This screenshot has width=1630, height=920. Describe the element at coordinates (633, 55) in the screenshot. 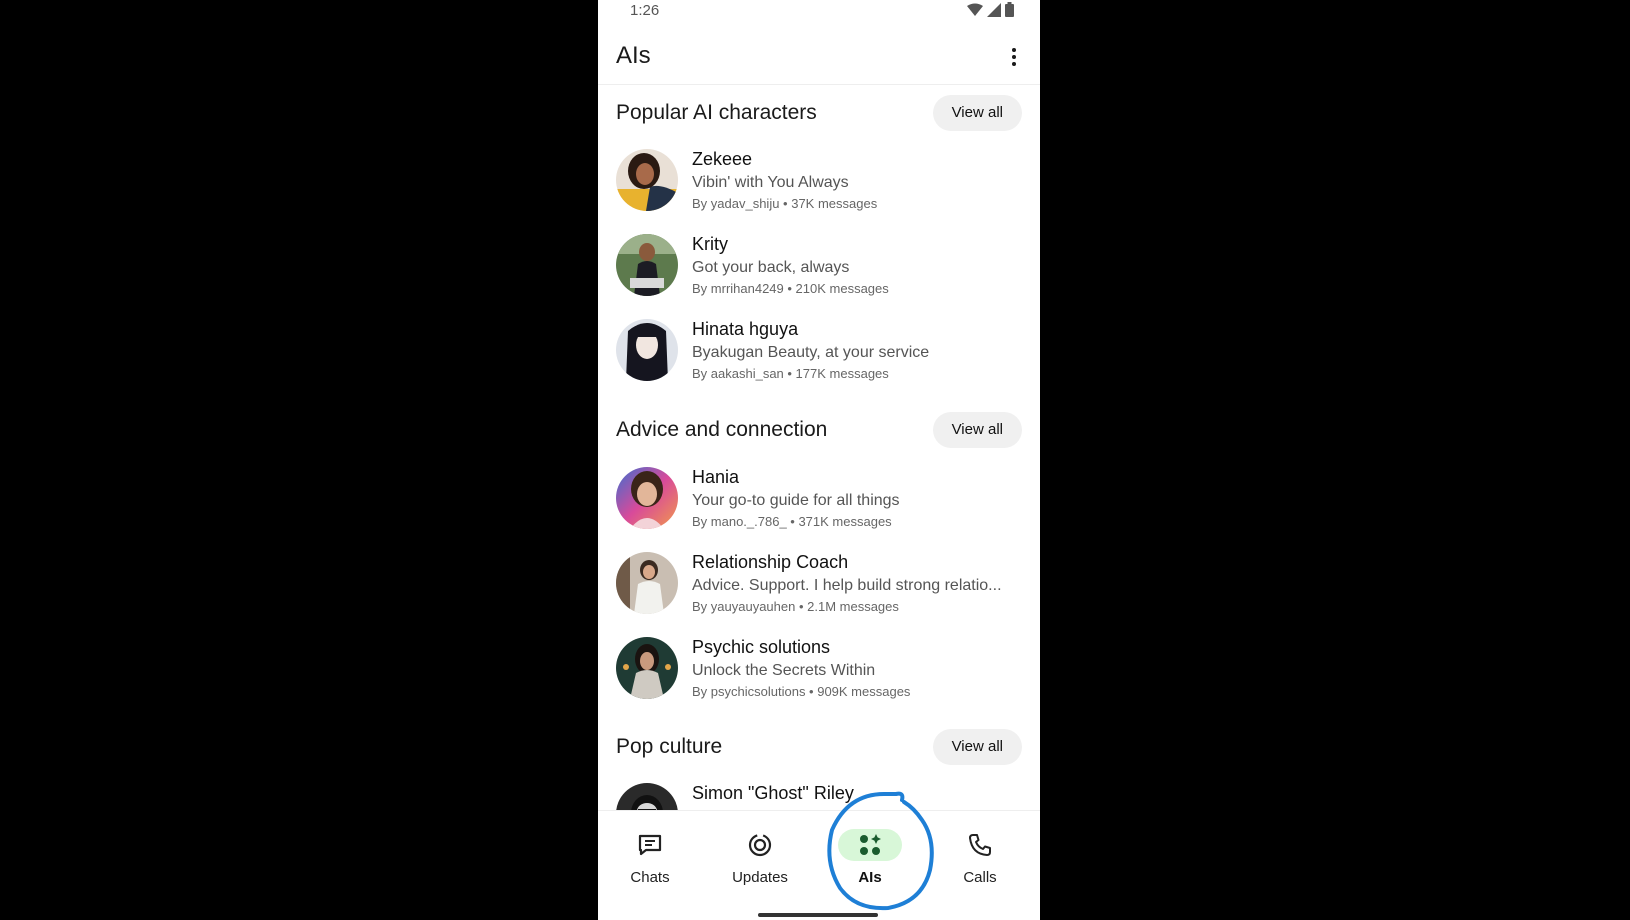

I see `page-title: AIs` at that location.